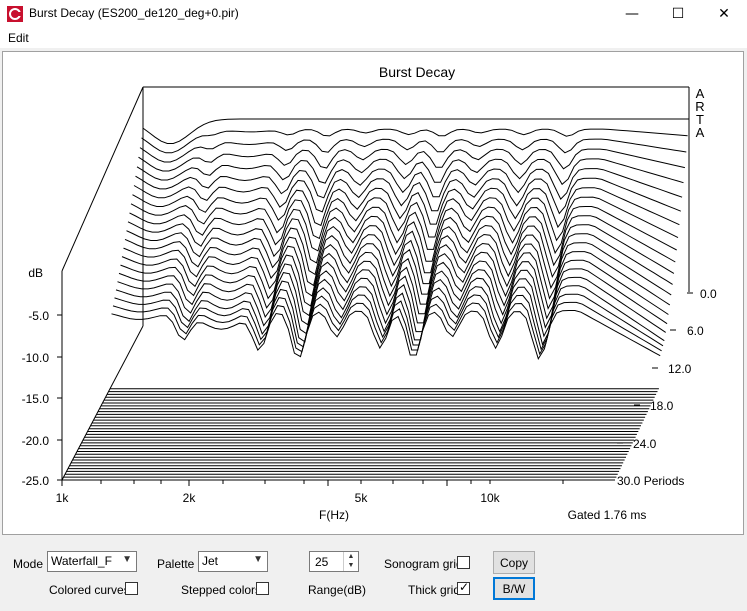 Image resolution: width=747 pixels, height=611 pixels. What do you see at coordinates (81, 561) in the screenshot?
I see `mode-value: Waterfall_F` at bounding box center [81, 561].